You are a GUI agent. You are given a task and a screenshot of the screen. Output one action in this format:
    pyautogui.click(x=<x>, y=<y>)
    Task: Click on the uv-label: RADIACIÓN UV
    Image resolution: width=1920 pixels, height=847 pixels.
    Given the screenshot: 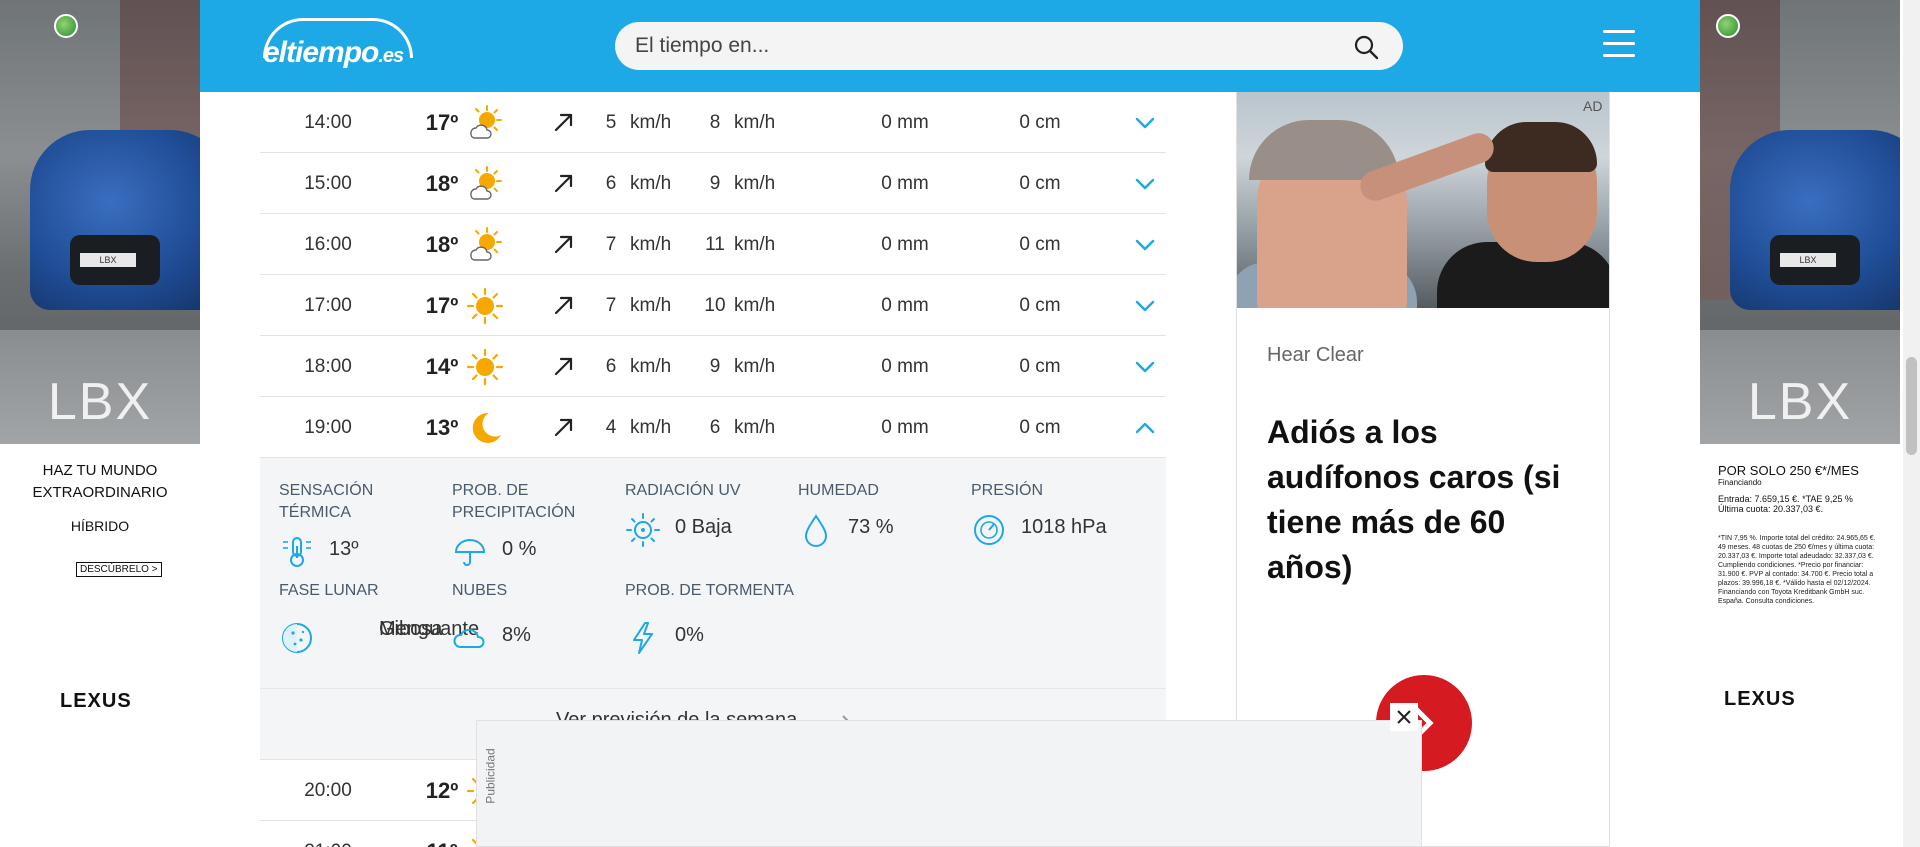 What is the action you would take?
    pyautogui.click(x=683, y=490)
    